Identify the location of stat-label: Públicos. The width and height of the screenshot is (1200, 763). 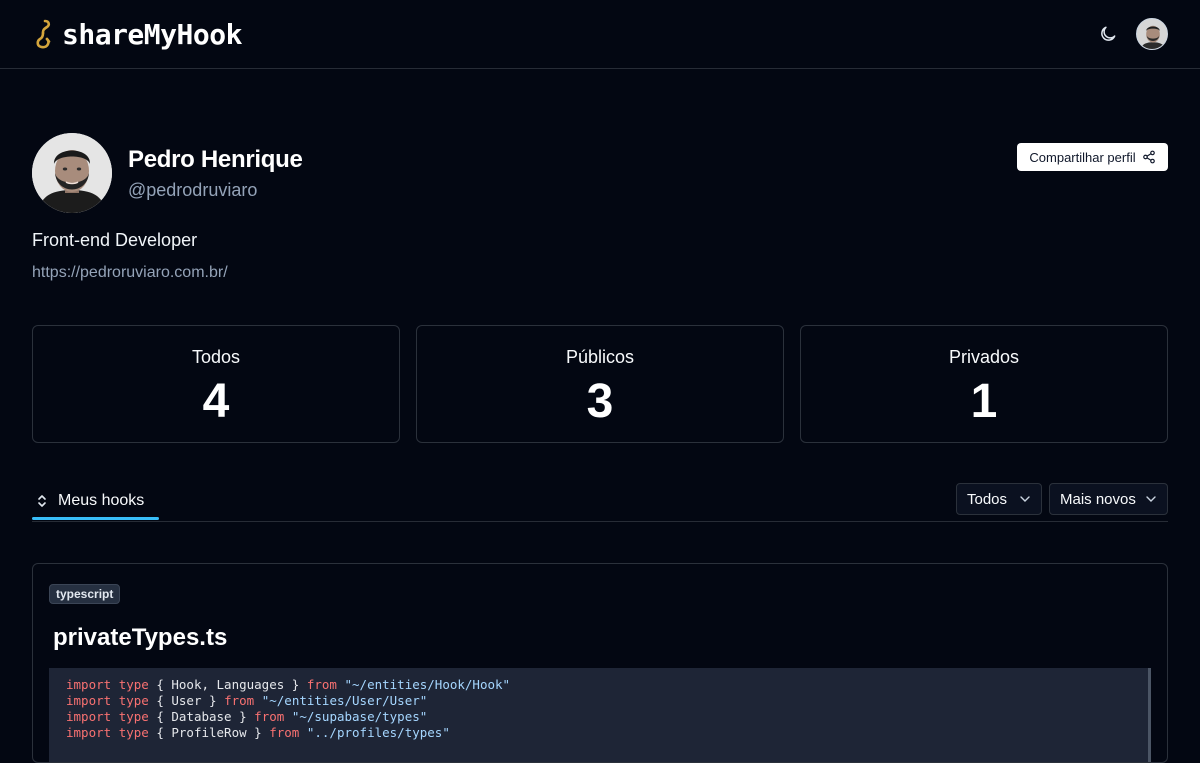
(600, 357).